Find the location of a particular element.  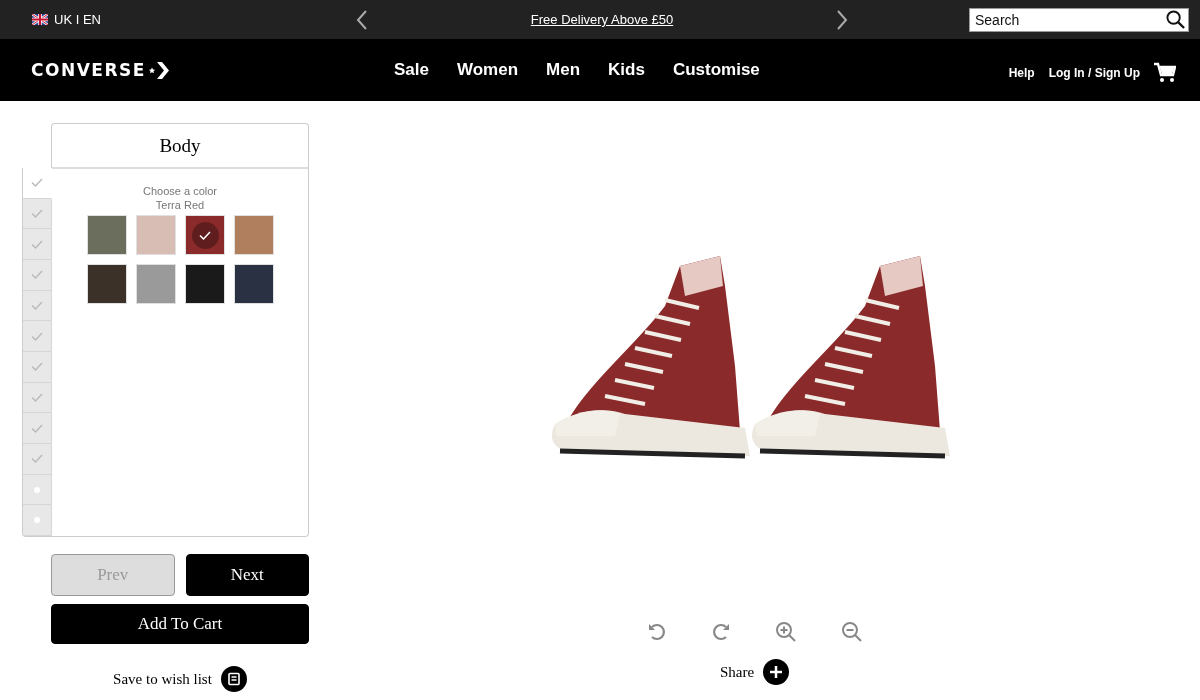

nav-link: Women is located at coordinates (488, 70).